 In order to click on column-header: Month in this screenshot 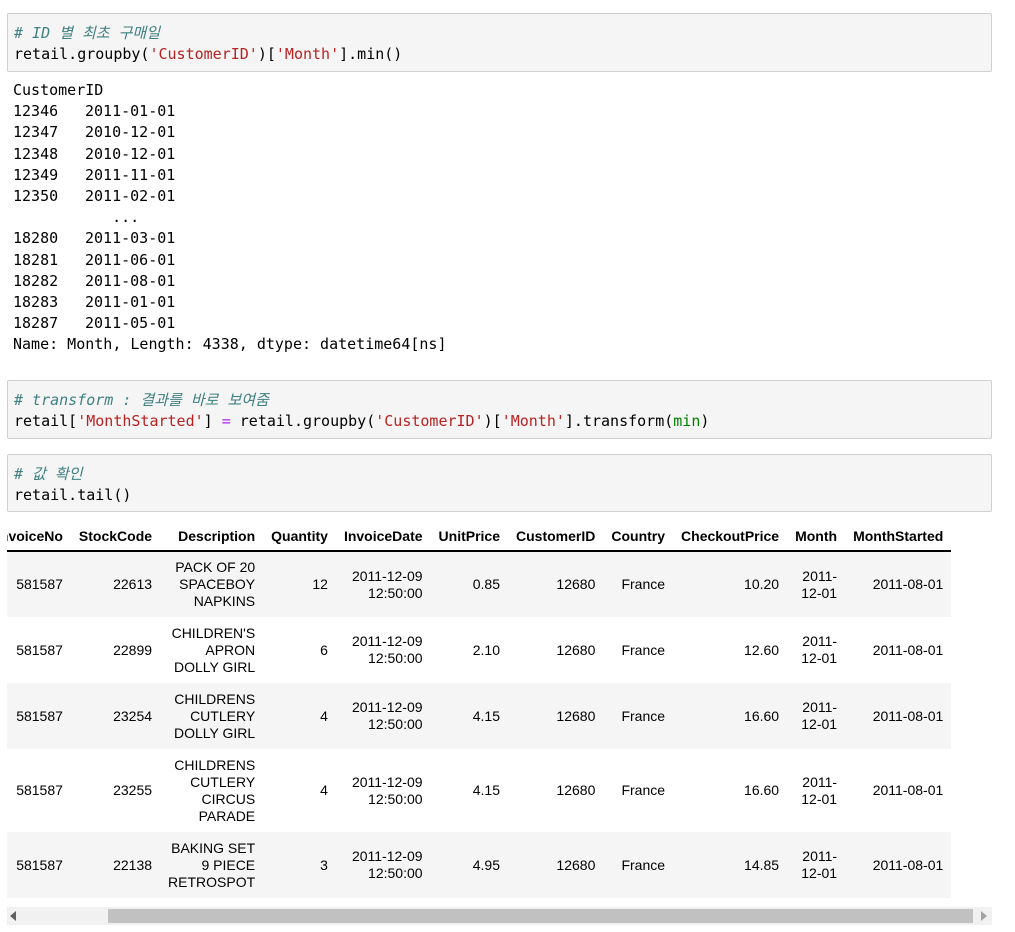, I will do `click(816, 537)`.